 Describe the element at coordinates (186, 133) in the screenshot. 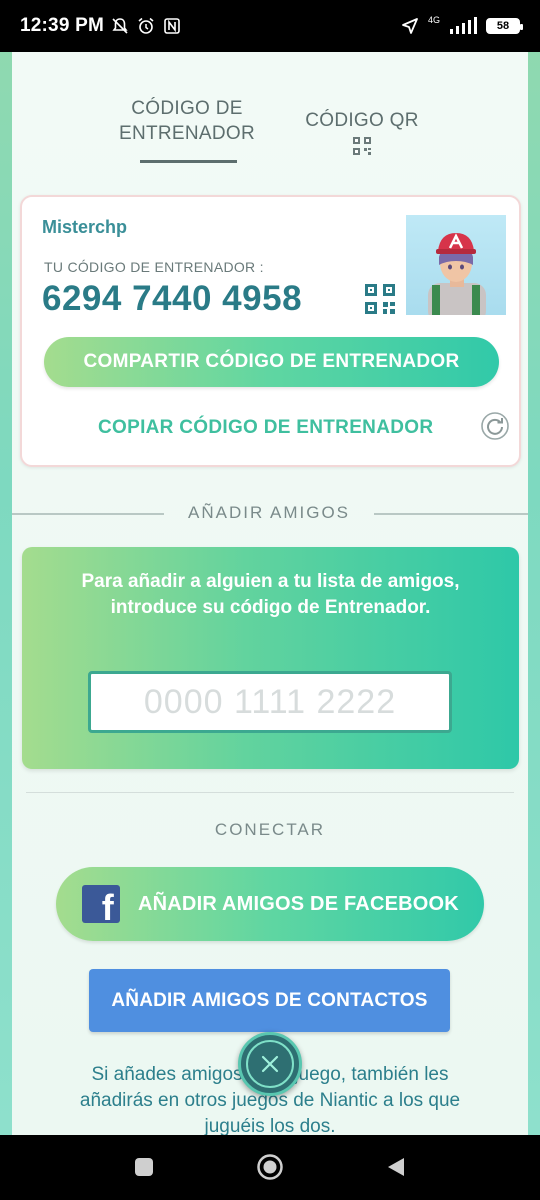

I see `tab-trainer-code-line2: ENTRENADOR` at that location.